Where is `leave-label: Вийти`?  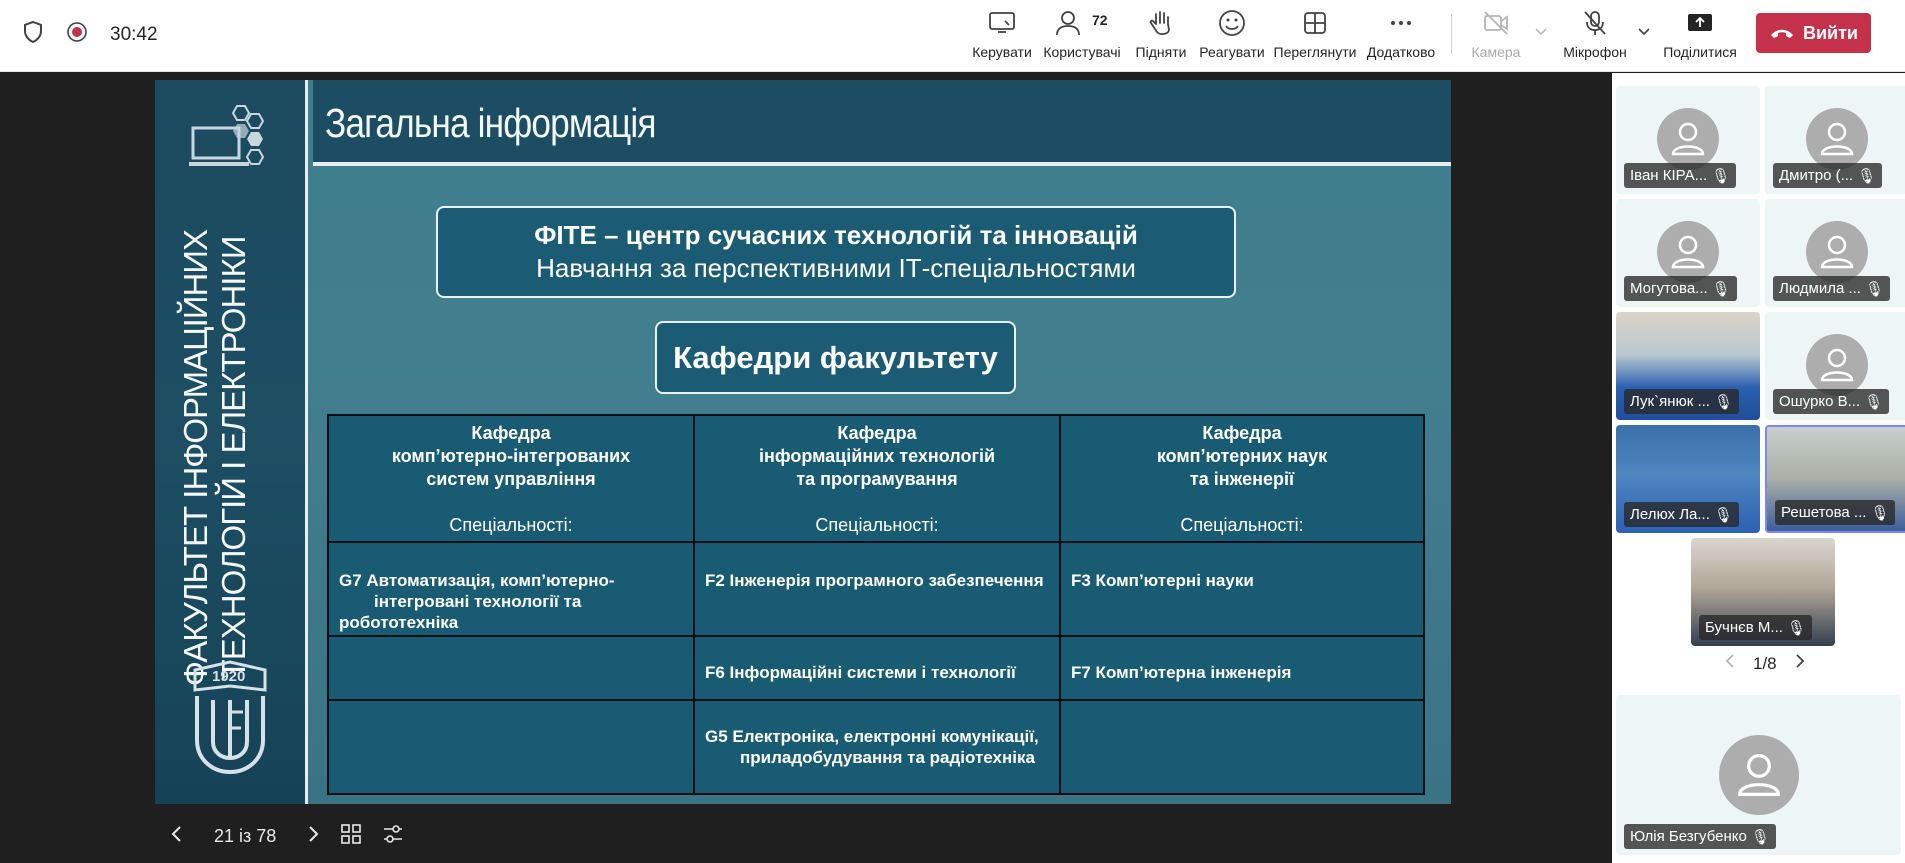 leave-label: Вийти is located at coordinates (1830, 32).